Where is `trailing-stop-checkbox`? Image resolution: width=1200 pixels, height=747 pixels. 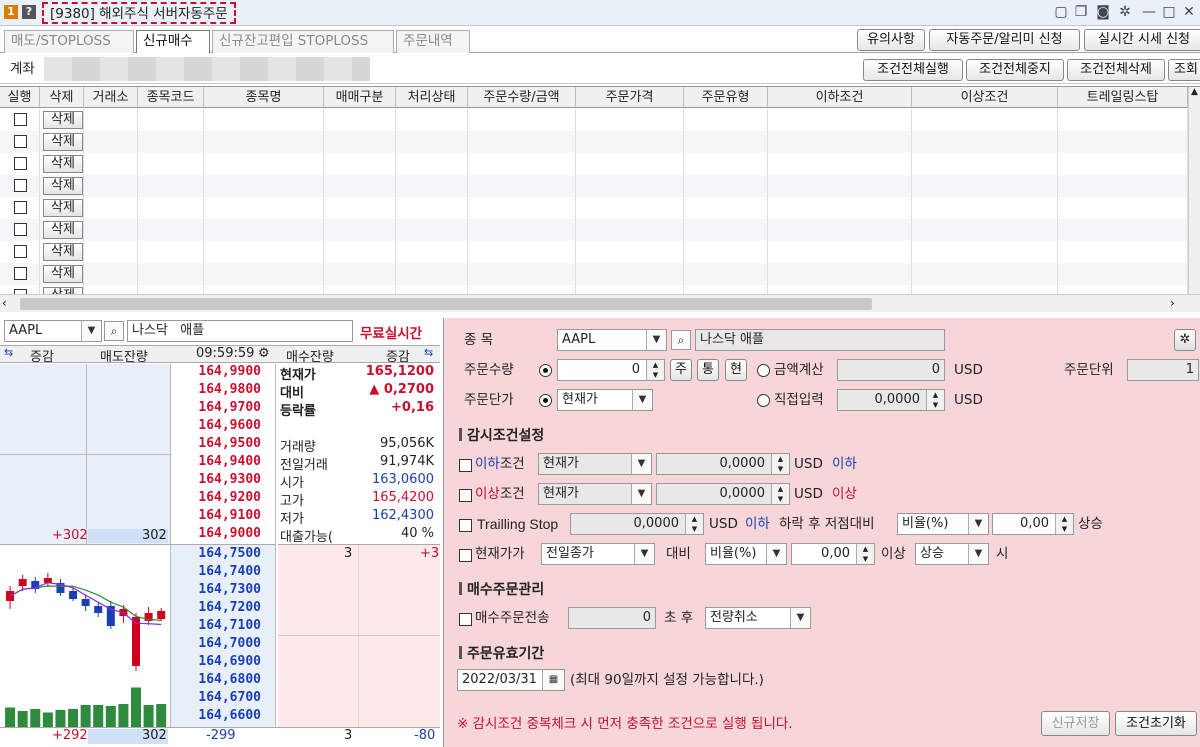 trailing-stop-checkbox is located at coordinates (465, 525).